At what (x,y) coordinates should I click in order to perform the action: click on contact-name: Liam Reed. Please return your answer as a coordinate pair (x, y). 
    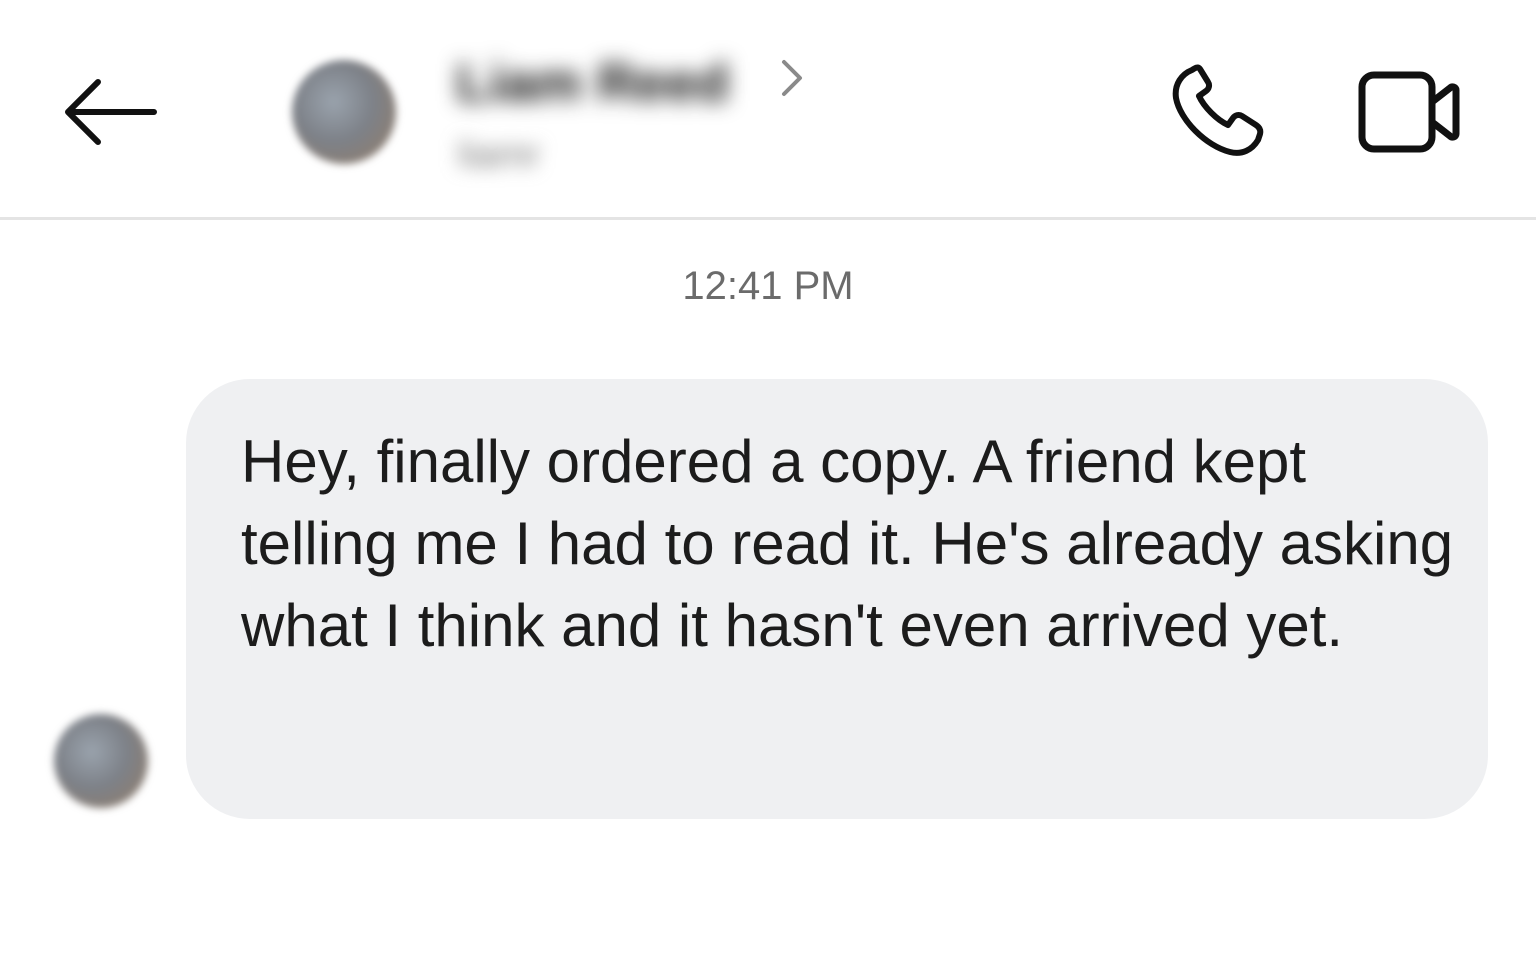
    Looking at the image, I should click on (592, 83).